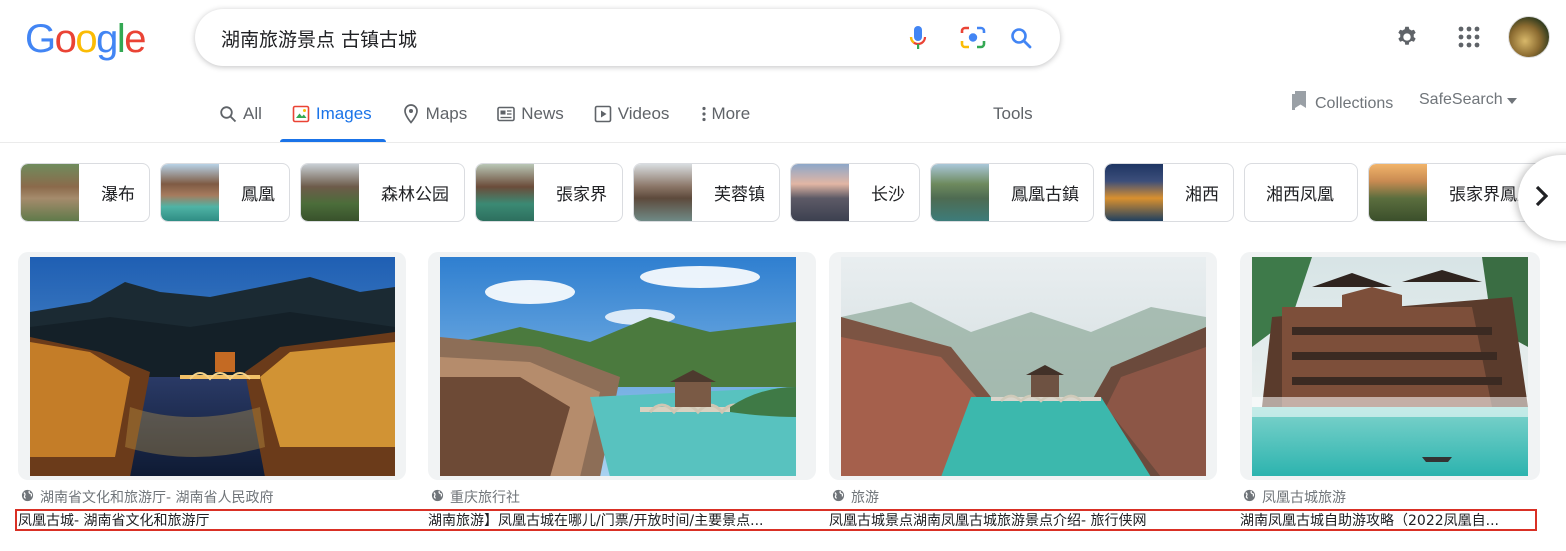  I want to click on result-title: 凤凰古城- 湖南省文化和旅游厅, so click(206, 520).